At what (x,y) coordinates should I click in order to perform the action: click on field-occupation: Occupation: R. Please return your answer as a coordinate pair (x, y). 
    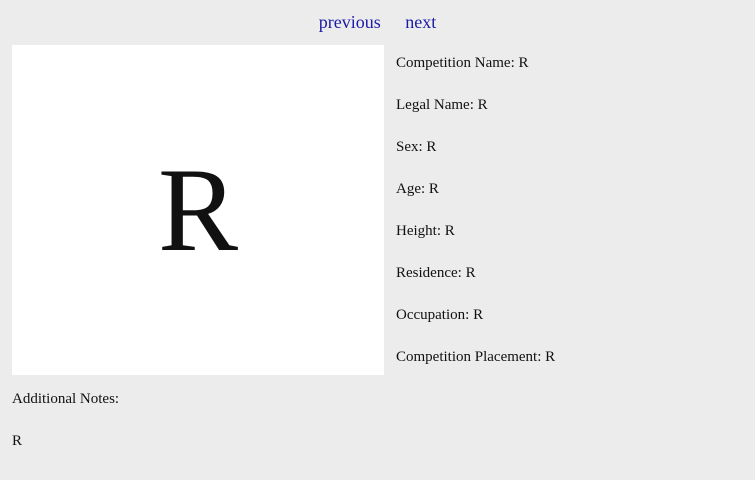
    Looking at the image, I should click on (571, 325).